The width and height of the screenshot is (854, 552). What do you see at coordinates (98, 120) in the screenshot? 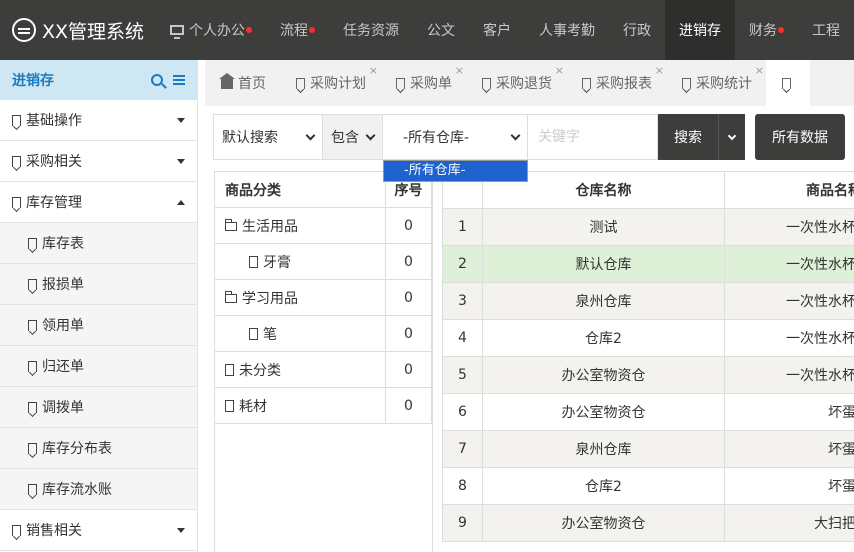
I see `sidebar-group: 基础操作` at bounding box center [98, 120].